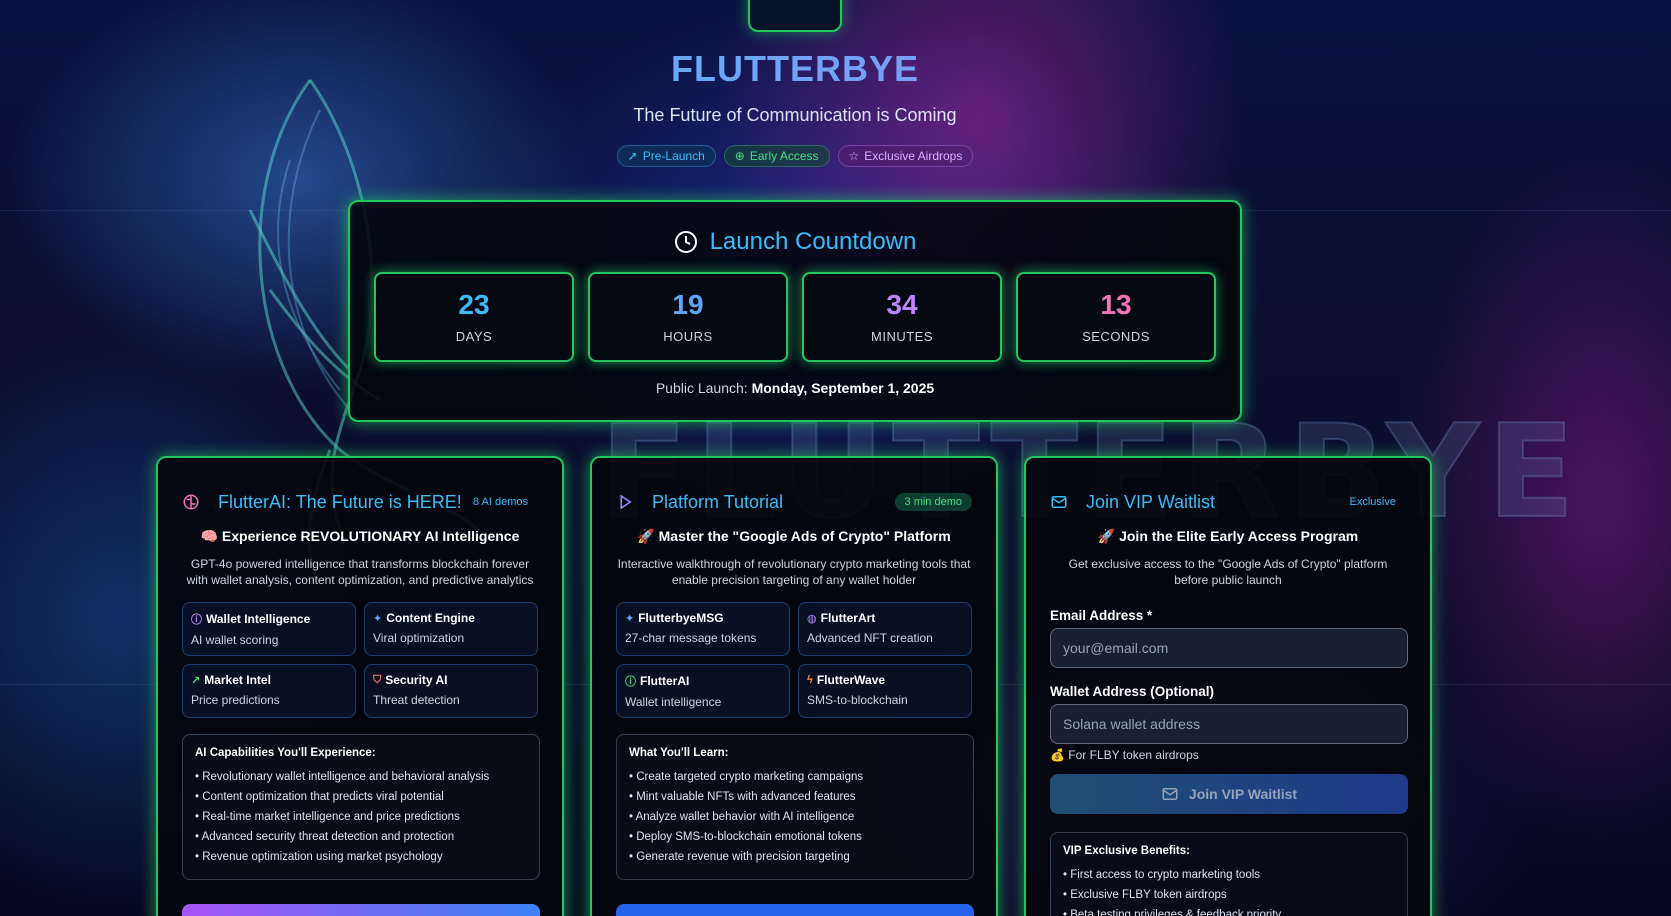 The width and height of the screenshot is (1671, 916). Describe the element at coordinates (795, 16) in the screenshot. I see `logo` at that location.